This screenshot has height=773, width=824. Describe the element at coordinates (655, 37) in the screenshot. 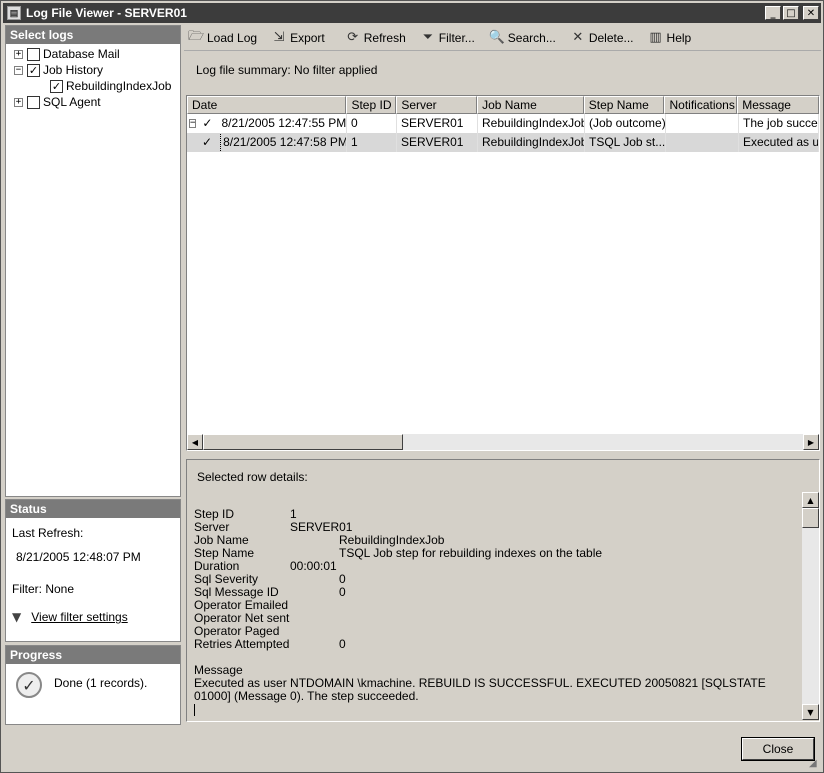

I see `help-book-icon: ▥` at that location.